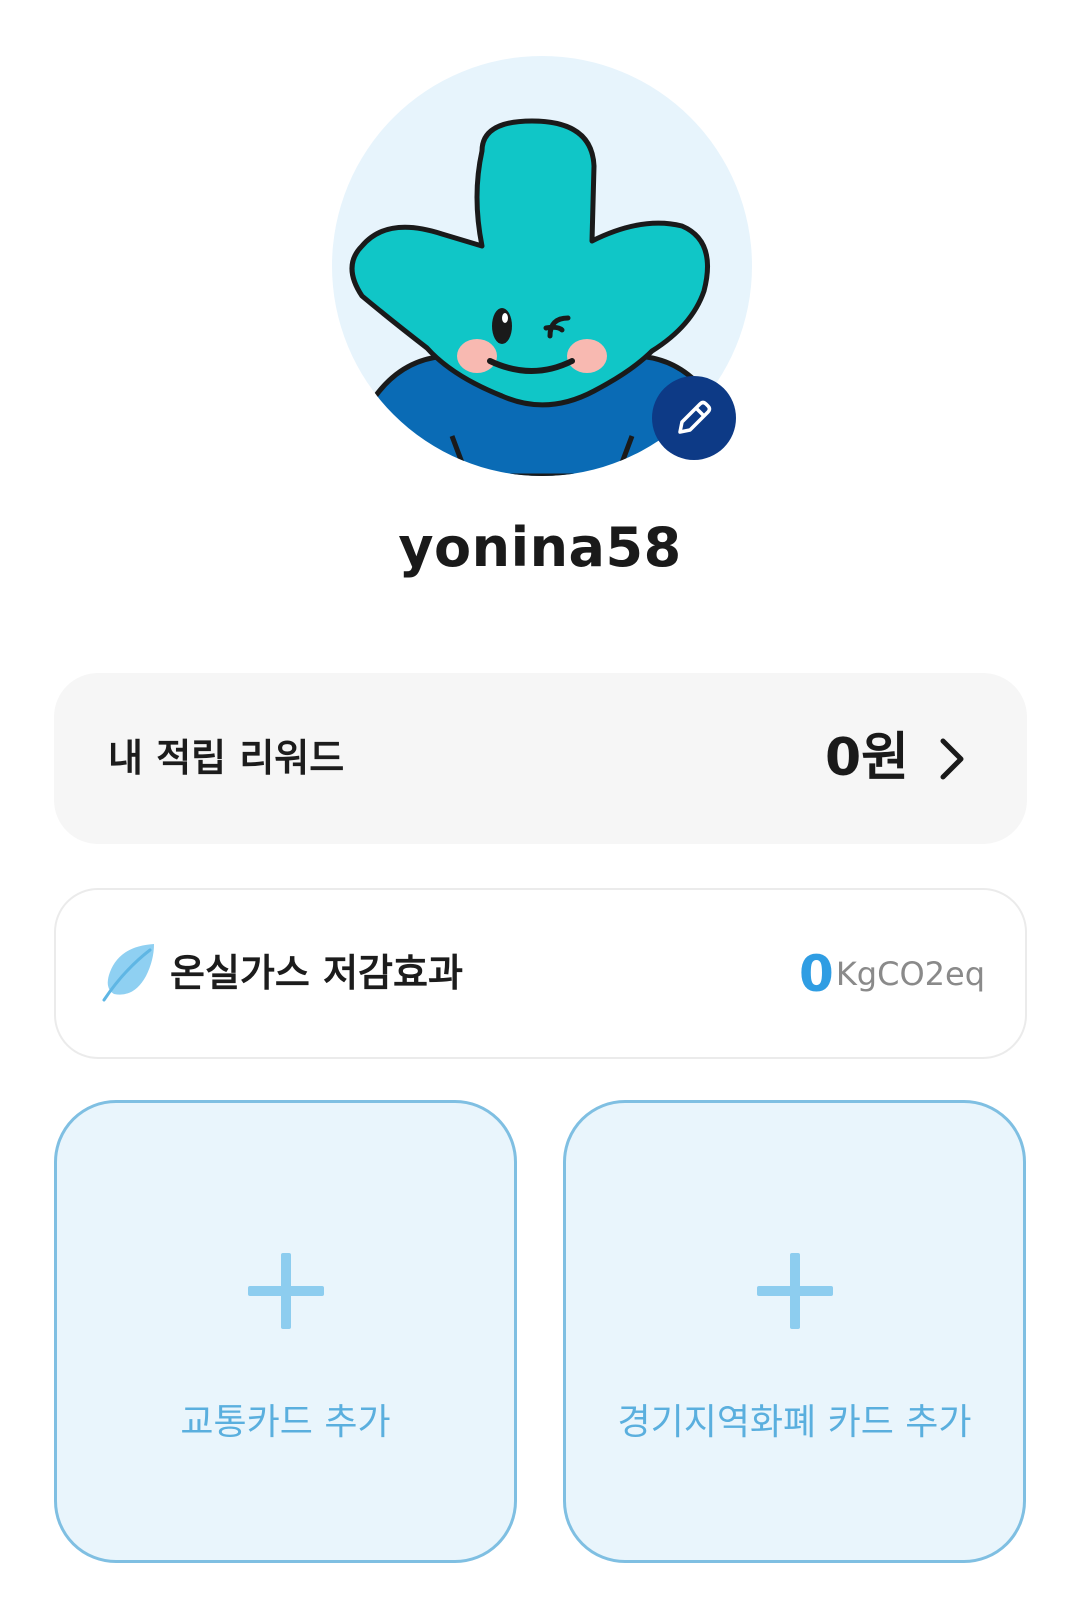 This screenshot has width=1080, height=1619. Describe the element at coordinates (128, 973) in the screenshot. I see `leaf-icon` at that location.